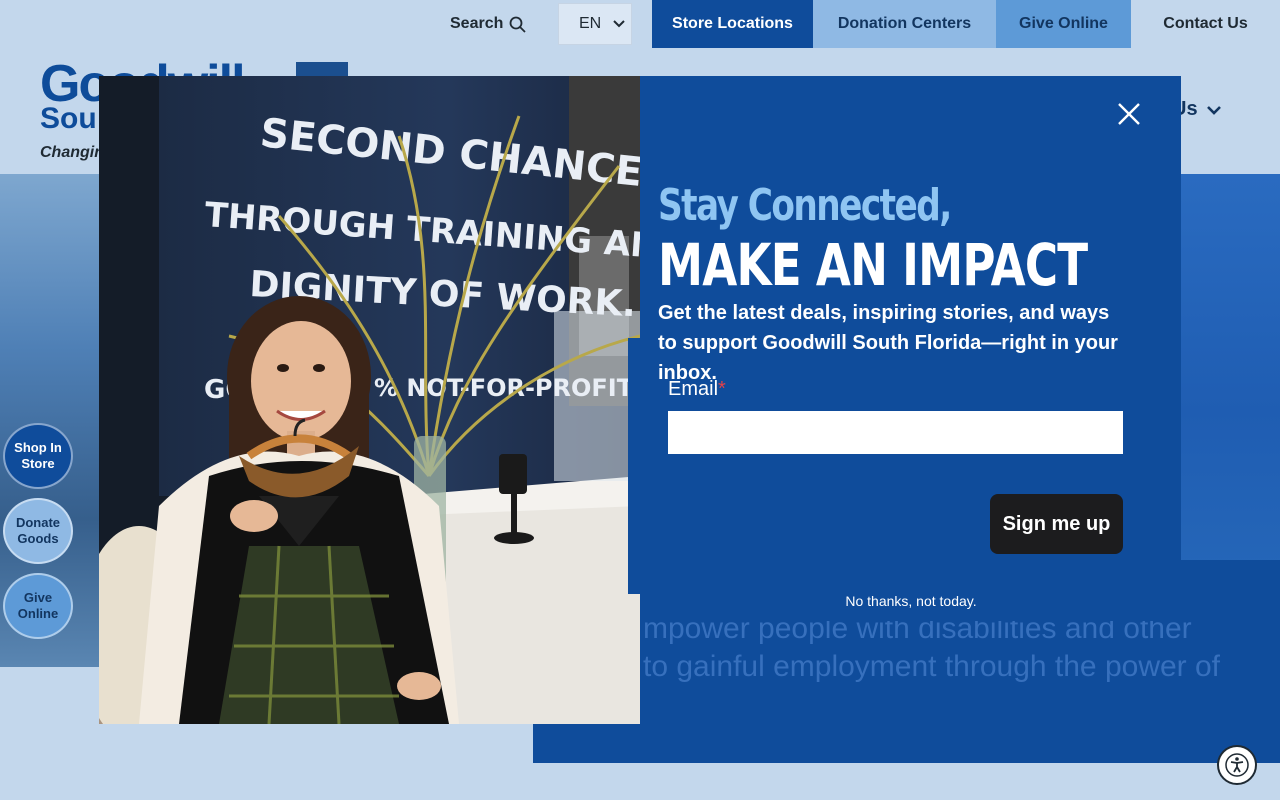 Image resolution: width=1280 pixels, height=800 pixels. I want to click on tagline: Changin, so click(72, 152).